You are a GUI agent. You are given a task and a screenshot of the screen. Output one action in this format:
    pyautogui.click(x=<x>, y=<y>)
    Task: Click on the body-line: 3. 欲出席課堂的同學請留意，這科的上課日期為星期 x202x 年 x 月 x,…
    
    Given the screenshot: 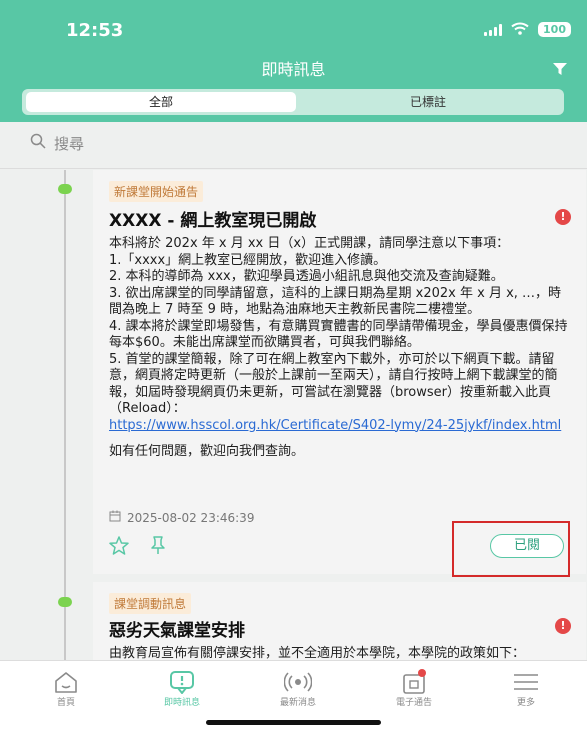 What is the action you would take?
    pyautogui.click(x=335, y=301)
    